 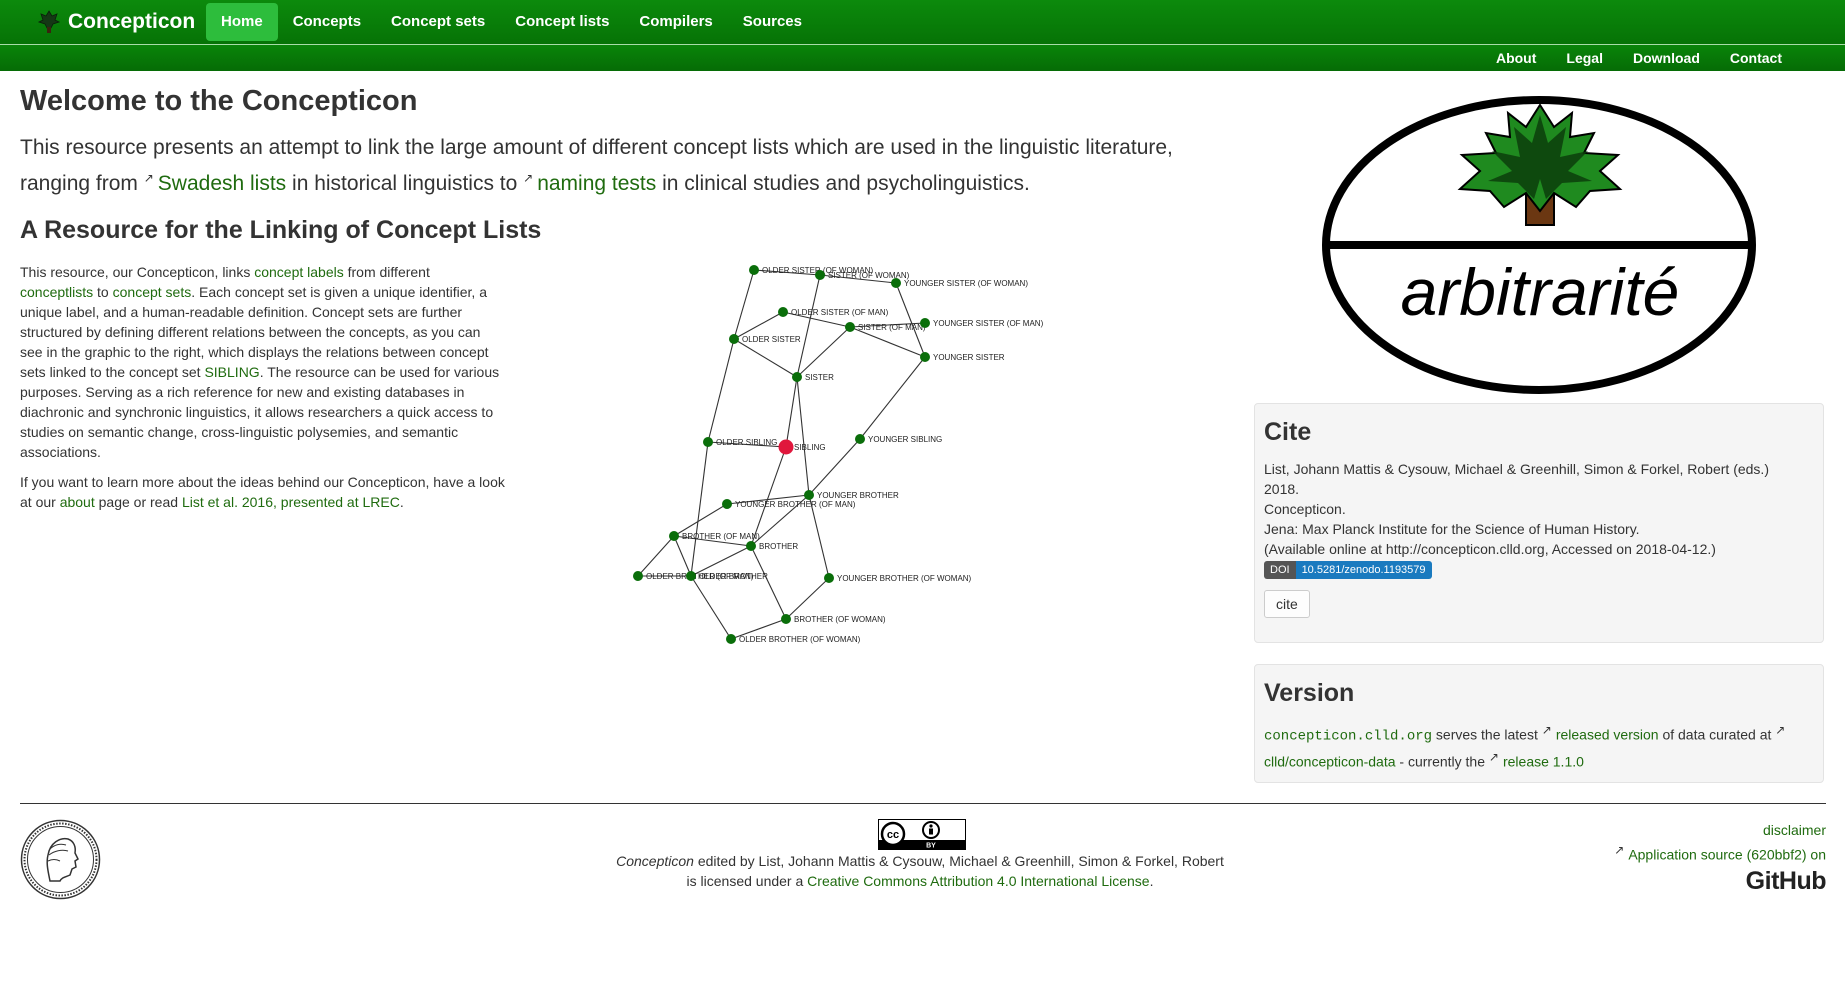 I want to click on github-logo: GitHub, so click(x=1720, y=881).